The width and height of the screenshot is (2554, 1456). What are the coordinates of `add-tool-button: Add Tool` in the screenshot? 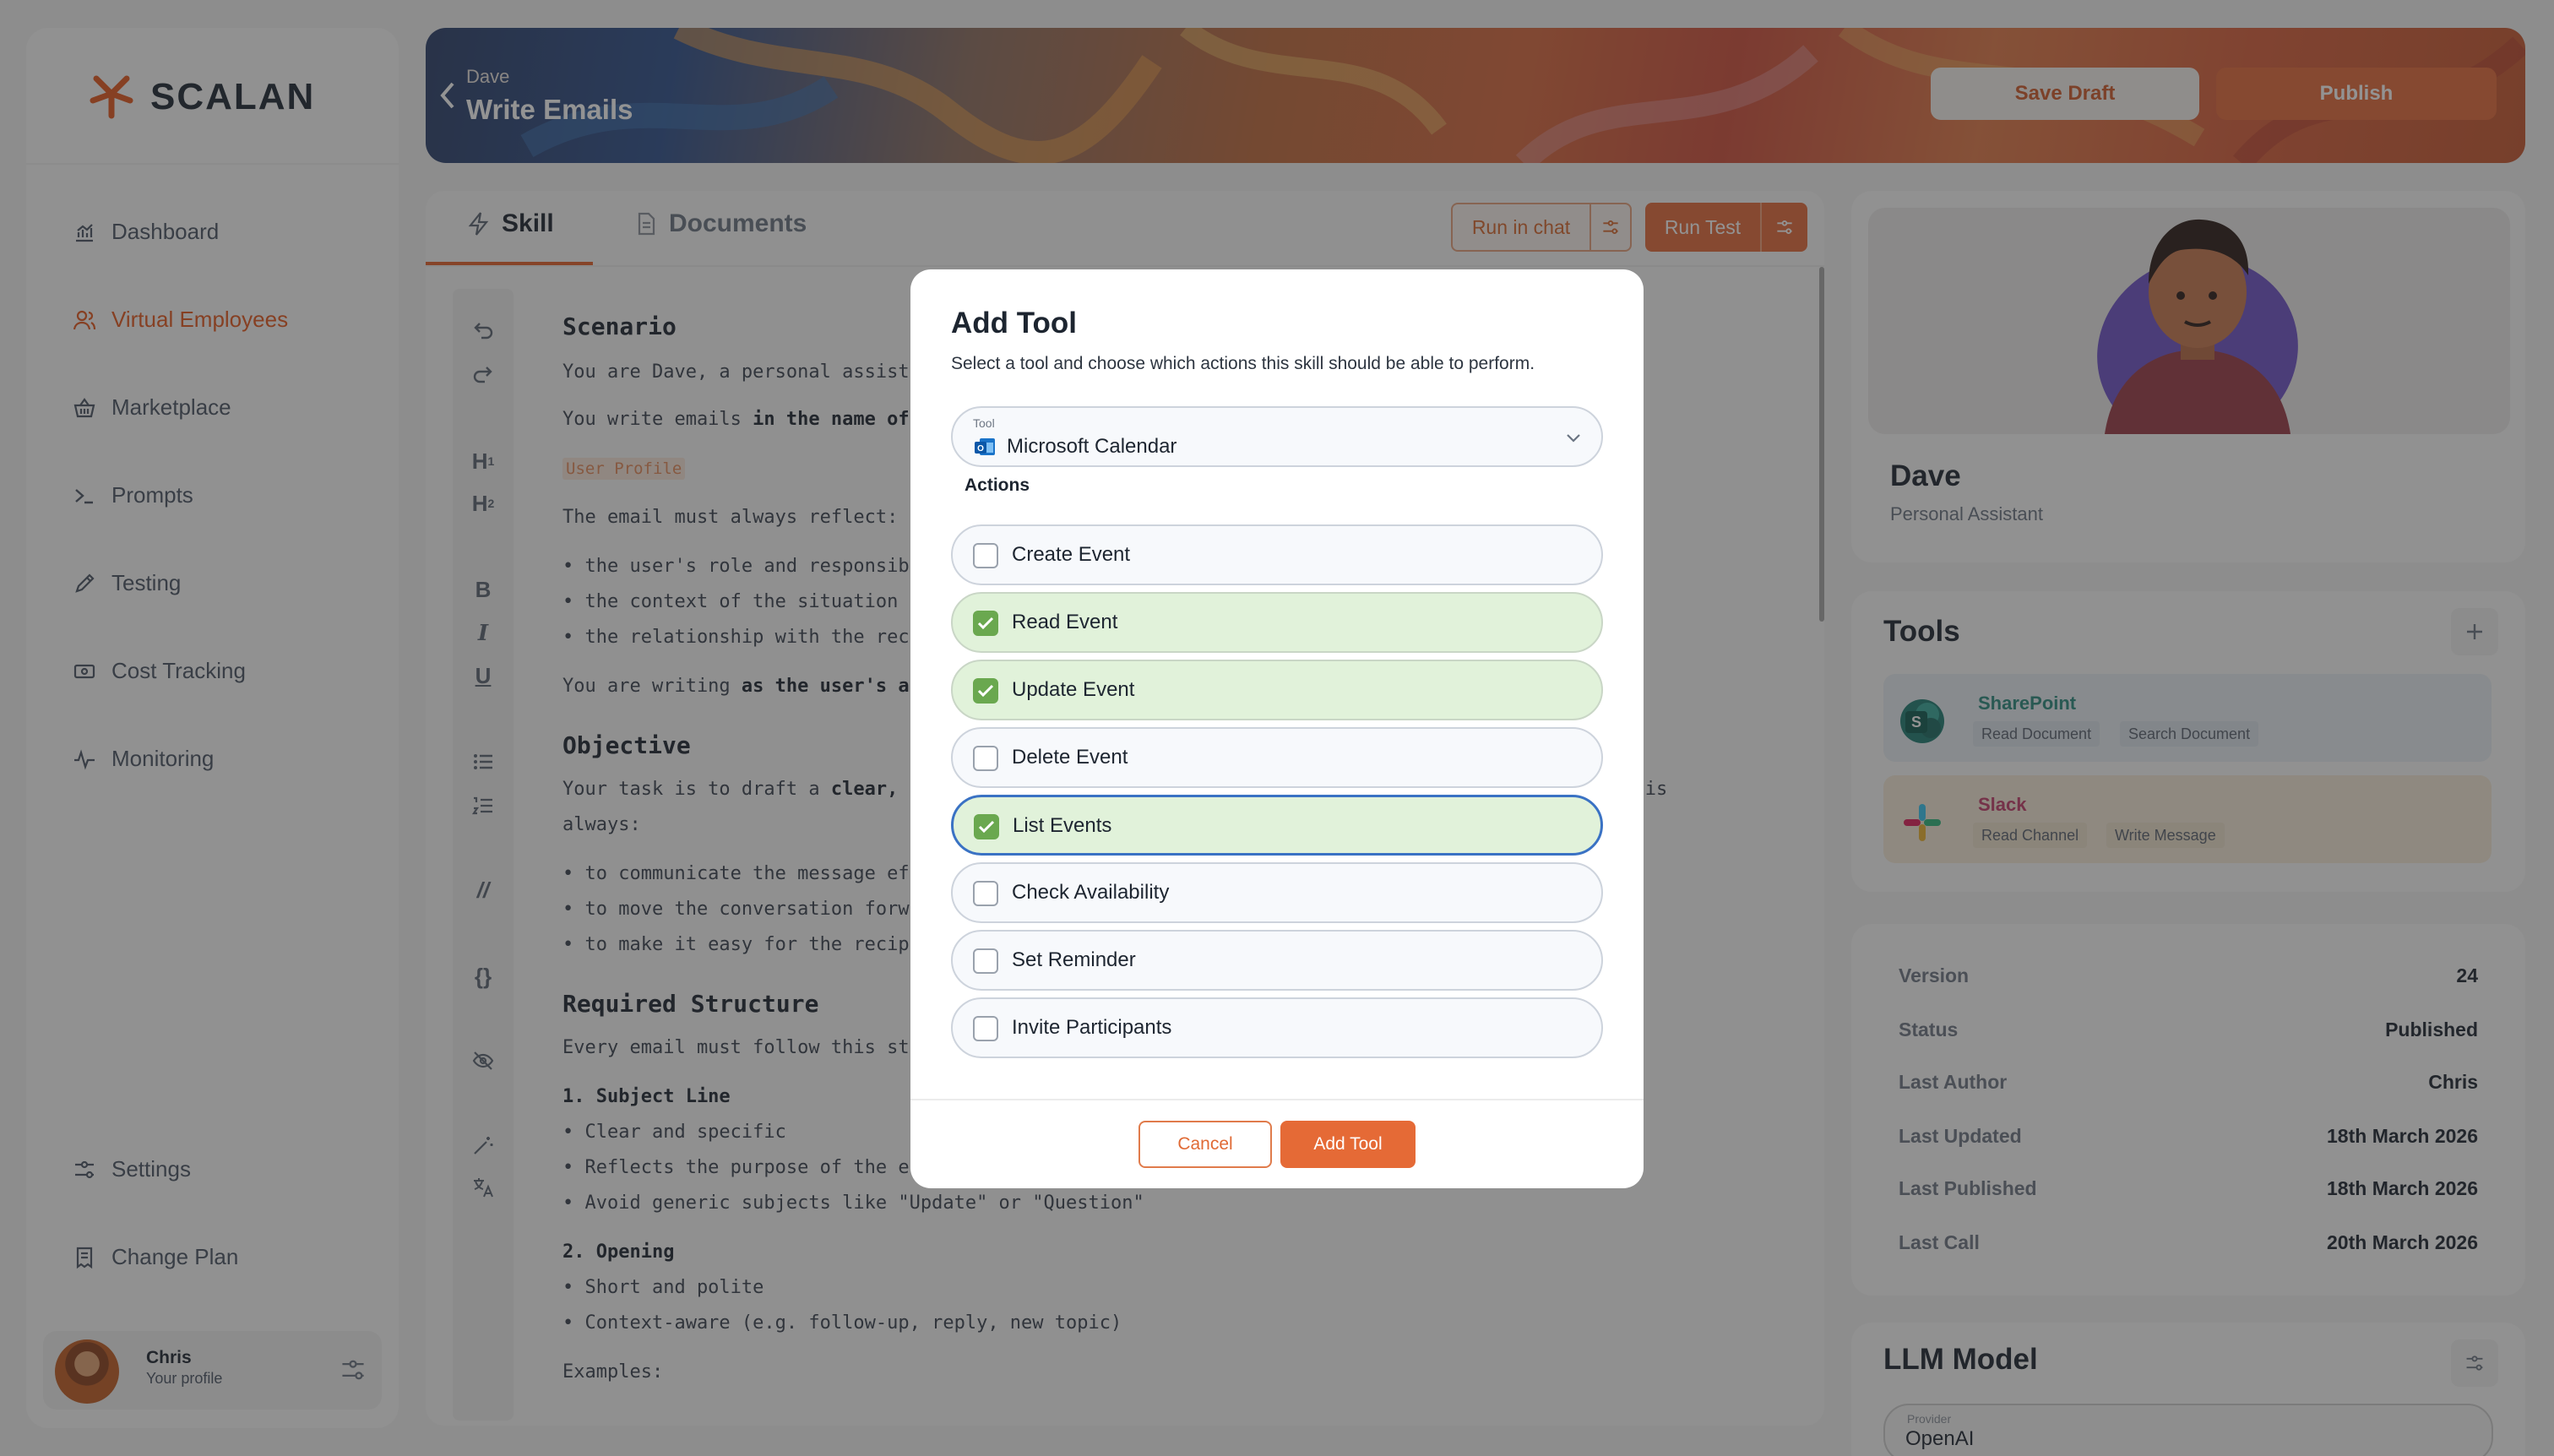 It's located at (1348, 1145).